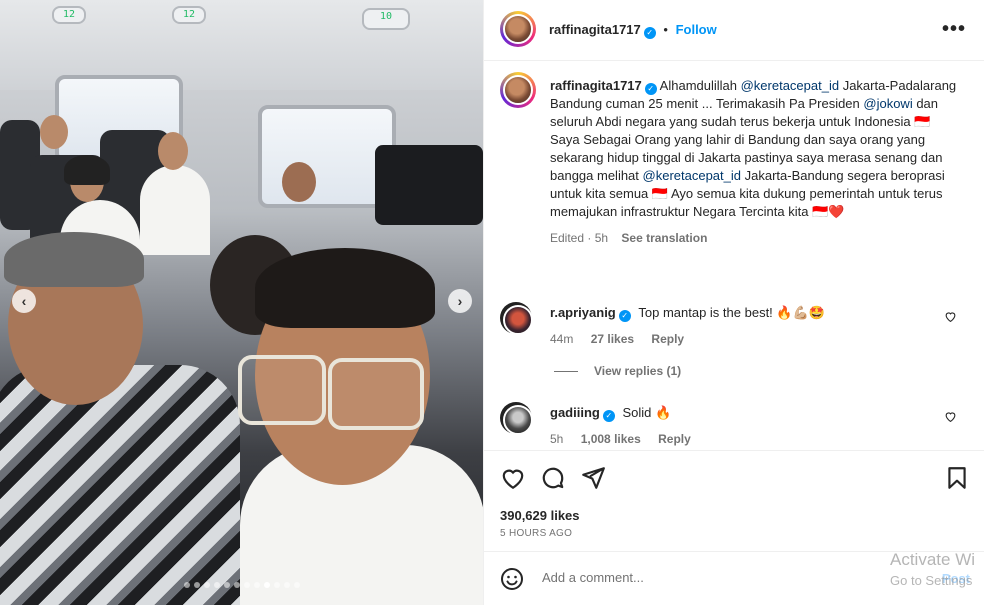 The width and height of the screenshot is (989, 607). Describe the element at coordinates (562, 339) in the screenshot. I see `comment-time: 44m` at that location.